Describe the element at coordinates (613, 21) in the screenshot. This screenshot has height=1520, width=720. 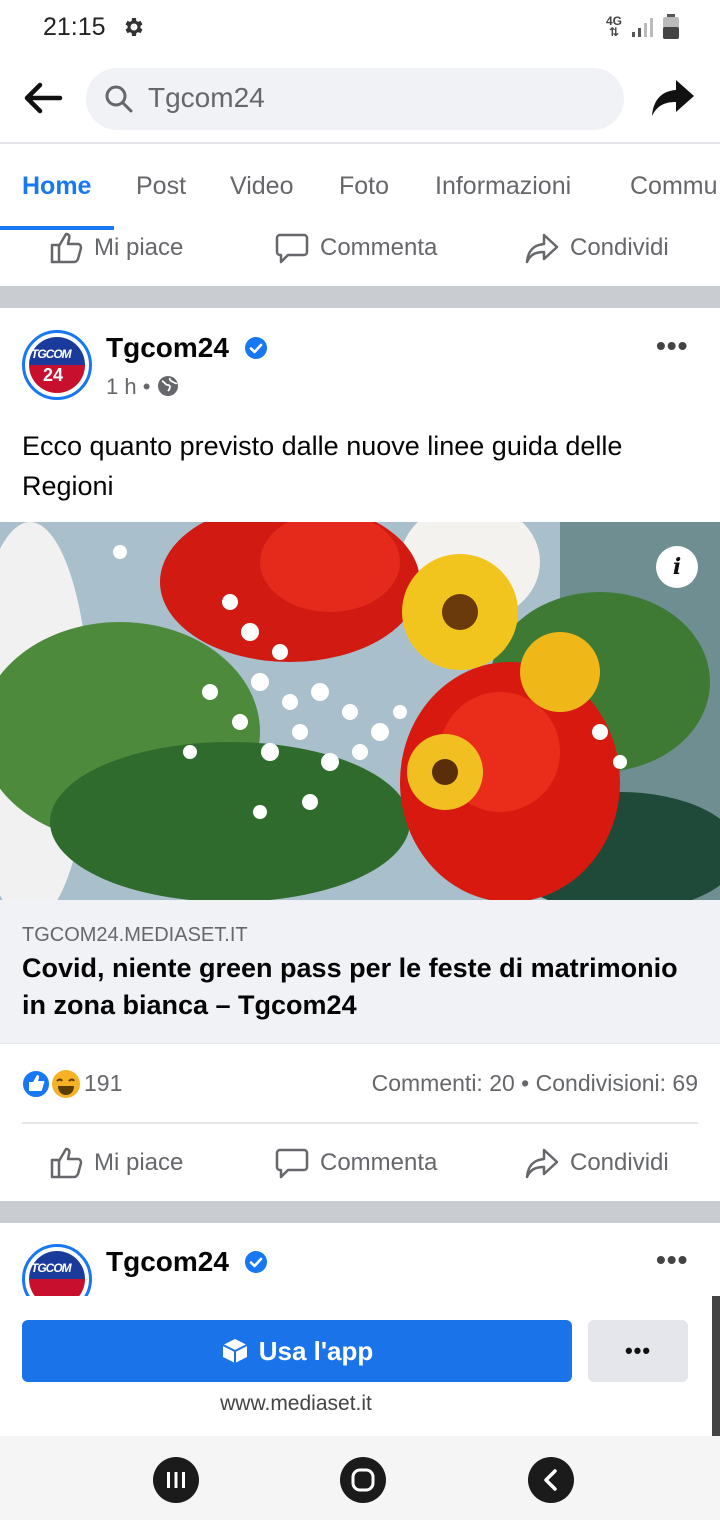
I see `network-label: 4G` at that location.